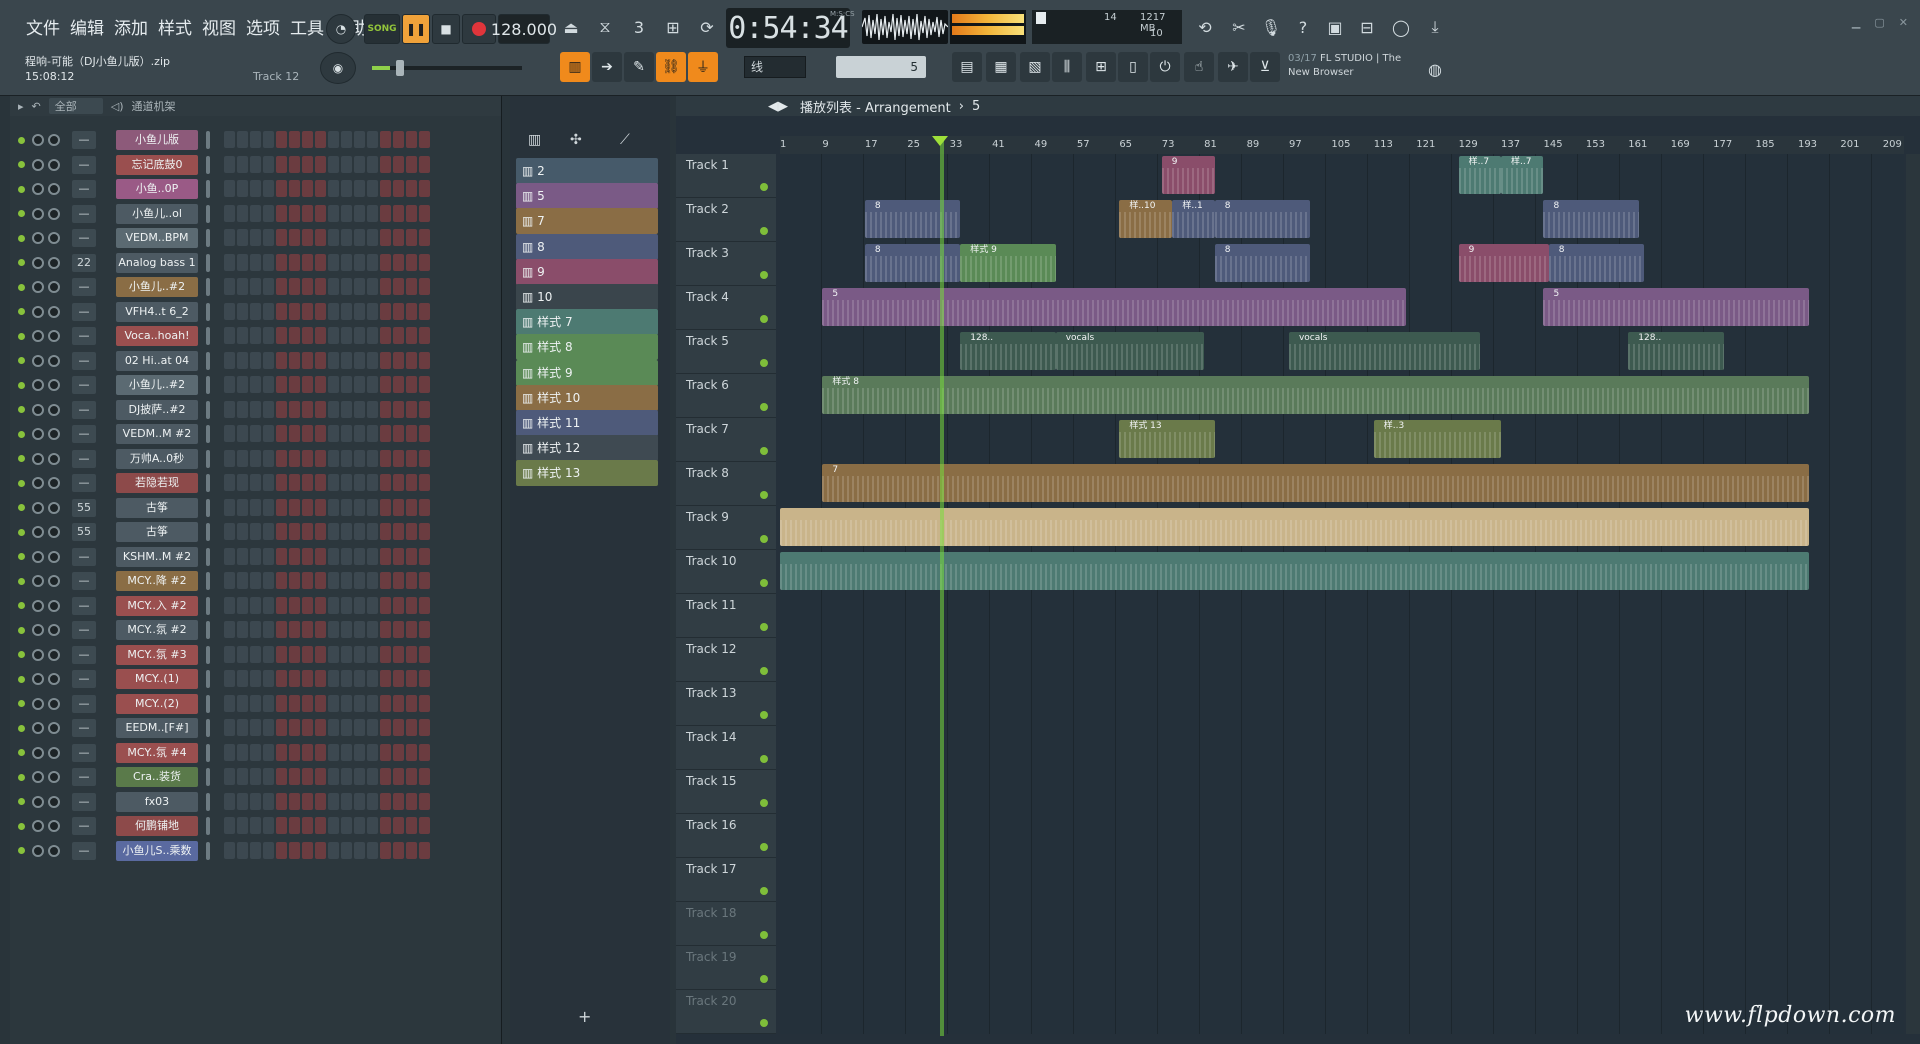 This screenshot has width=1920, height=1044. What do you see at coordinates (131, 26) in the screenshot?
I see `menu-add: 添加` at bounding box center [131, 26].